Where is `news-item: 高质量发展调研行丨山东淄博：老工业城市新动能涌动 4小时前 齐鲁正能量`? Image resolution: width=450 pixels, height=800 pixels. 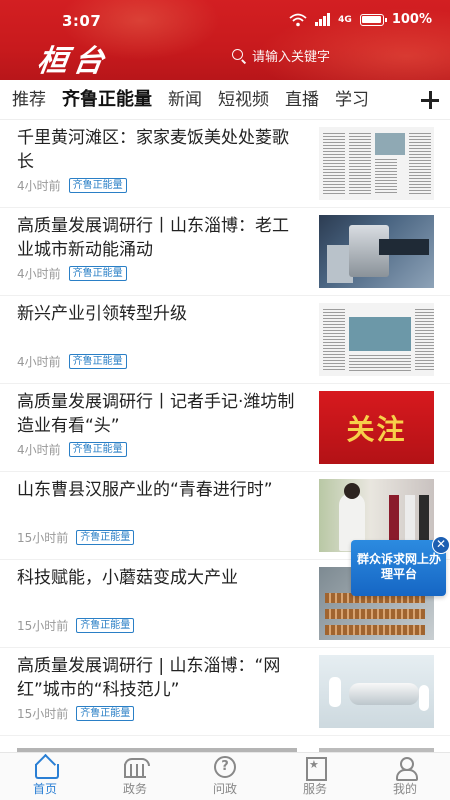 news-item: 高质量发展调研行丨山东淄博：老工业城市新动能涌动 4小时前 齐鲁正能量 is located at coordinates (225, 252).